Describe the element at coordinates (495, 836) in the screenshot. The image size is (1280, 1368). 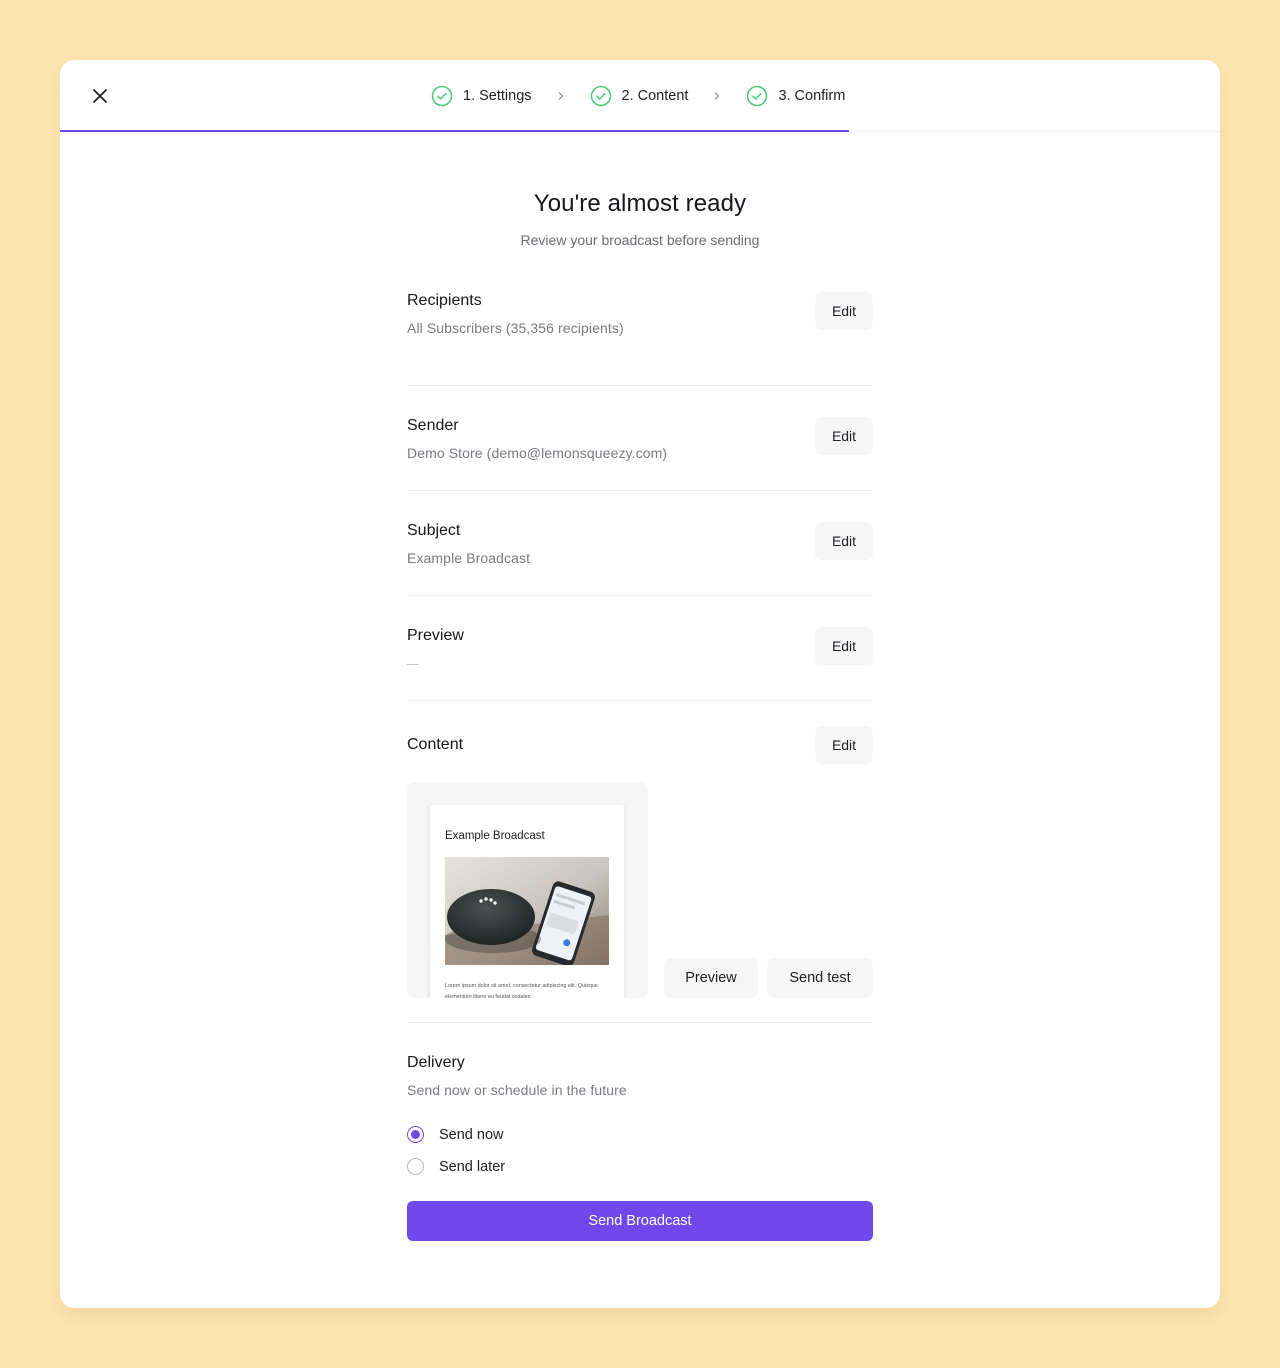
I see `email-title: Example Broadcast` at that location.